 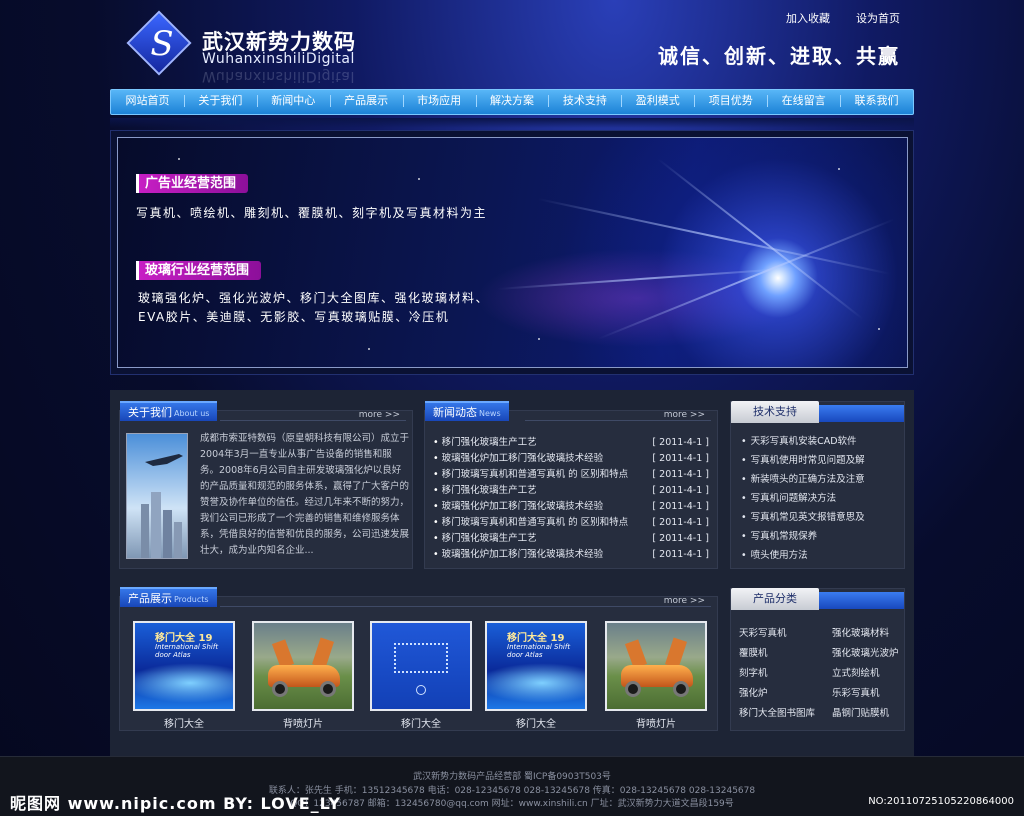 I want to click on banner-tag-glass: 玻璃行业经营范围, so click(x=199, y=270).